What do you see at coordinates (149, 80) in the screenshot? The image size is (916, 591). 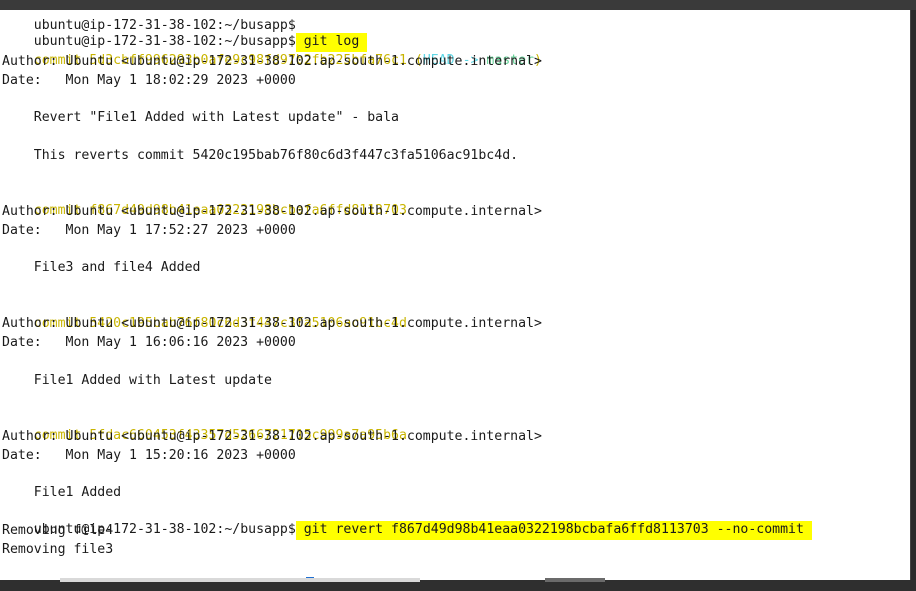 I see `date-line: Date: Mon May 1 18:02:29 2023 +0000` at bounding box center [149, 80].